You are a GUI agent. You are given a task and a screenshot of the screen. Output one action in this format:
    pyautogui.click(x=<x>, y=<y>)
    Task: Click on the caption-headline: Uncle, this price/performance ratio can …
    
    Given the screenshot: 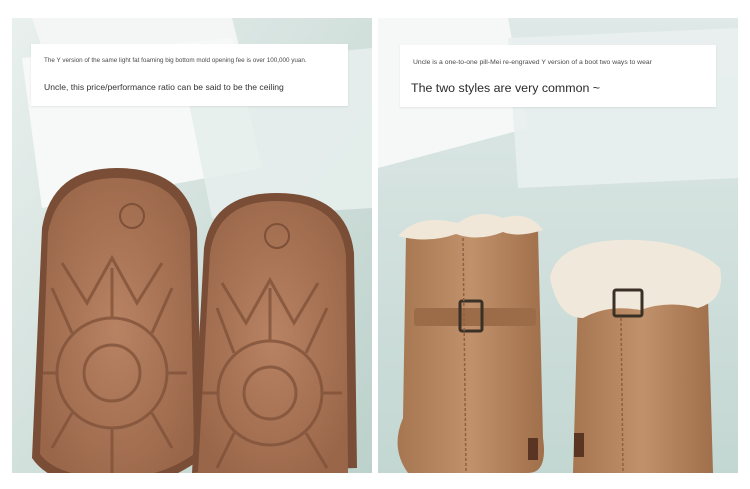 What is the action you would take?
    pyautogui.click(x=164, y=87)
    